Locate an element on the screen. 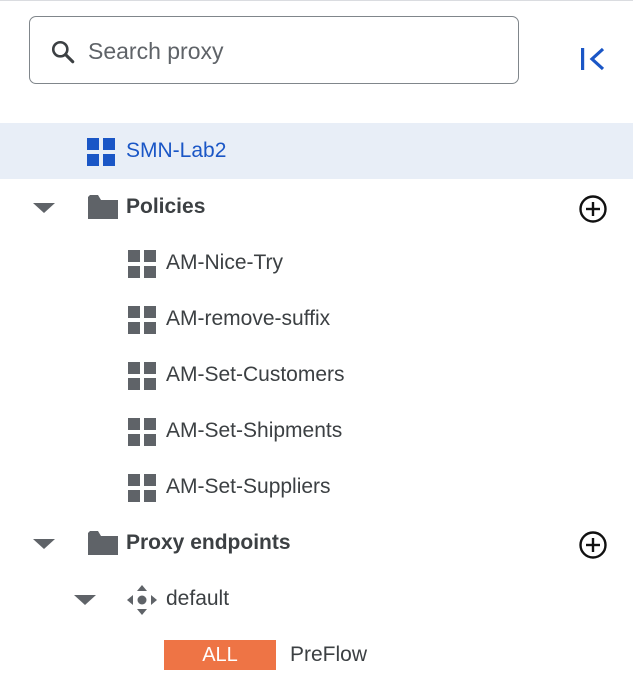 This screenshot has width=633, height=687. tree-item-flow-label: PreFlow is located at coordinates (329, 654).